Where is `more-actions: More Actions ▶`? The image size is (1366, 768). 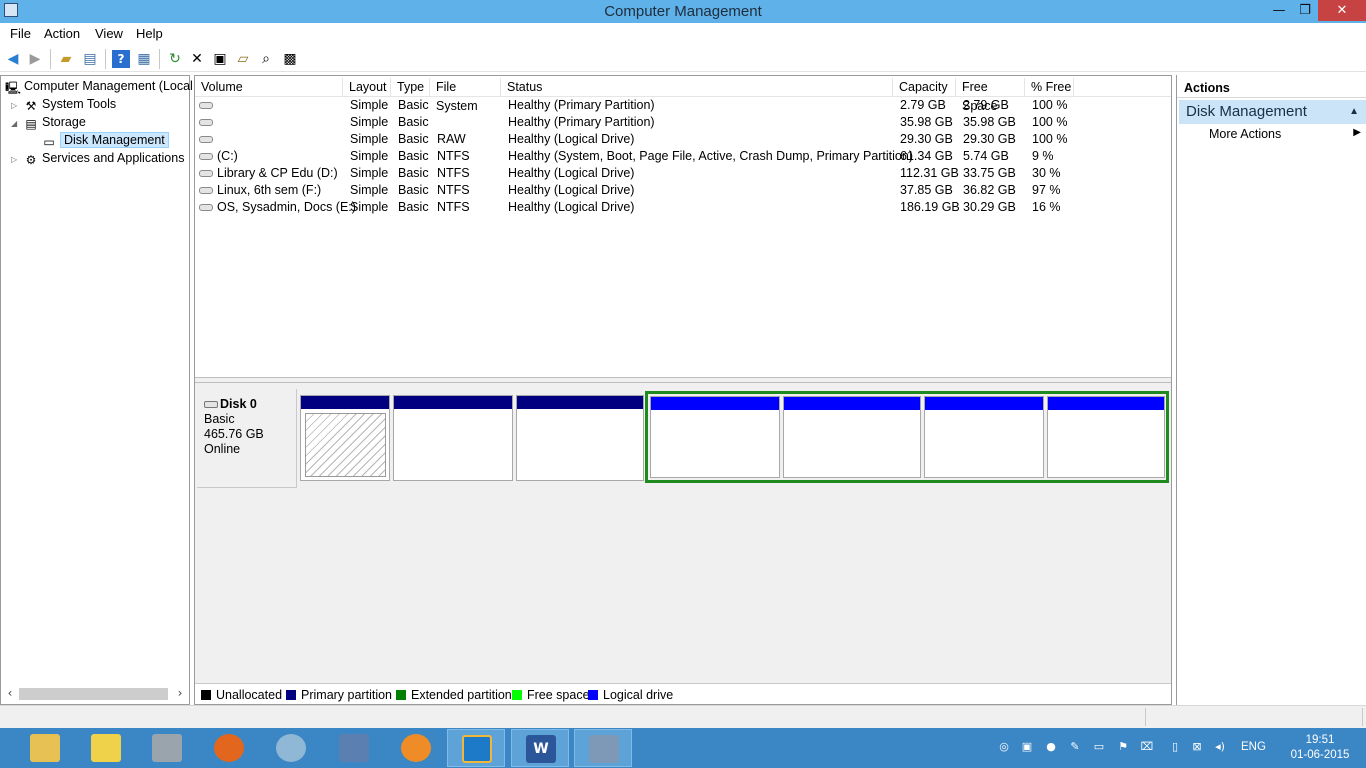
more-actions: More Actions ▶ is located at coordinates (1287, 136).